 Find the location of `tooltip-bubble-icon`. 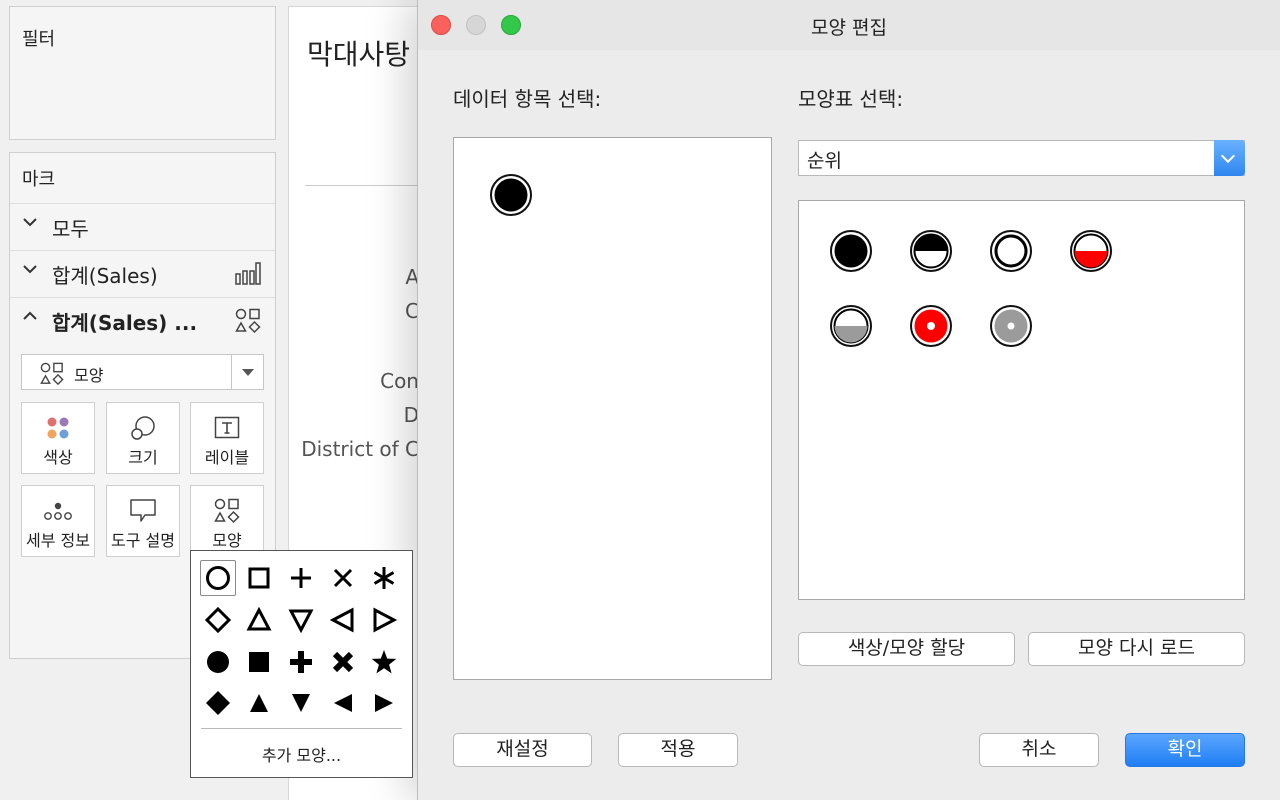

tooltip-bubble-icon is located at coordinates (143, 512).